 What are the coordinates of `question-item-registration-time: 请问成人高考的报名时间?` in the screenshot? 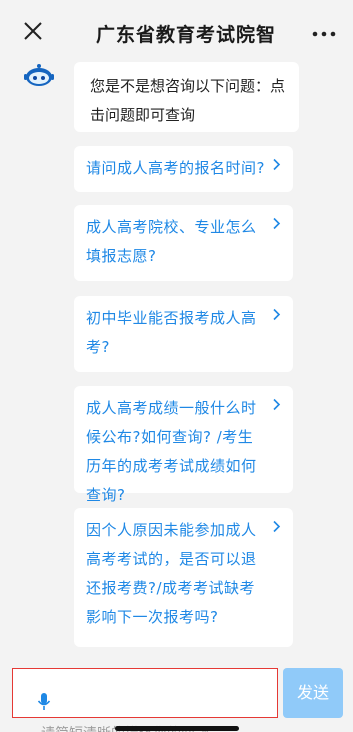 It's located at (183, 169).